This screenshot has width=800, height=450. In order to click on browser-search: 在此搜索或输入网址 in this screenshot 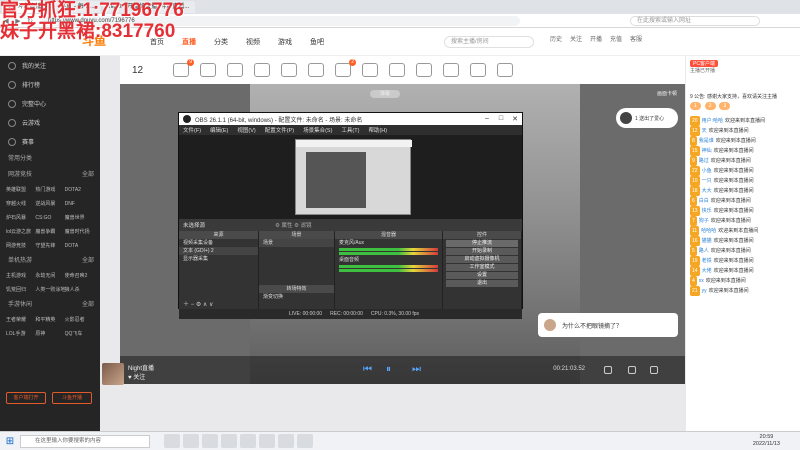, I will do `click(695, 20)`.